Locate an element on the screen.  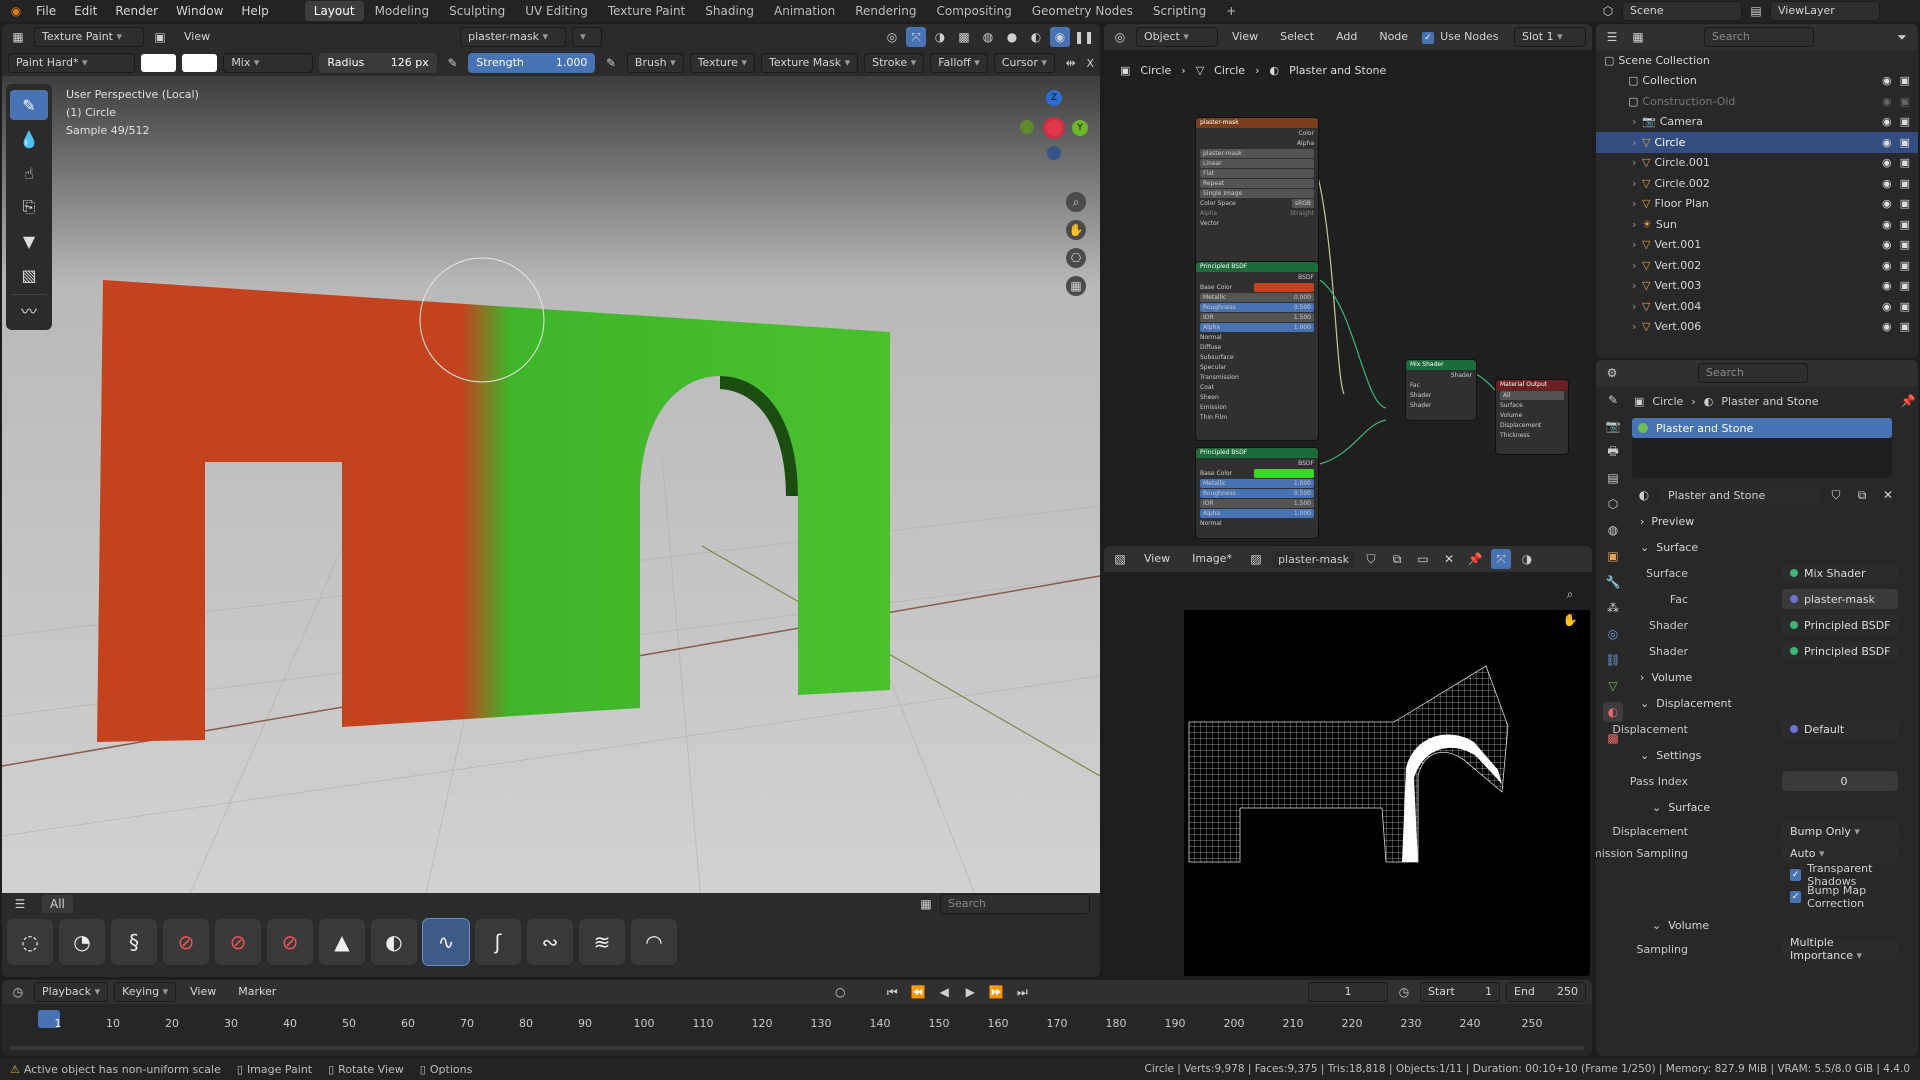
outliner-item: › ▽ Vert.006 ◉ ▣ is located at coordinates (1757, 327).